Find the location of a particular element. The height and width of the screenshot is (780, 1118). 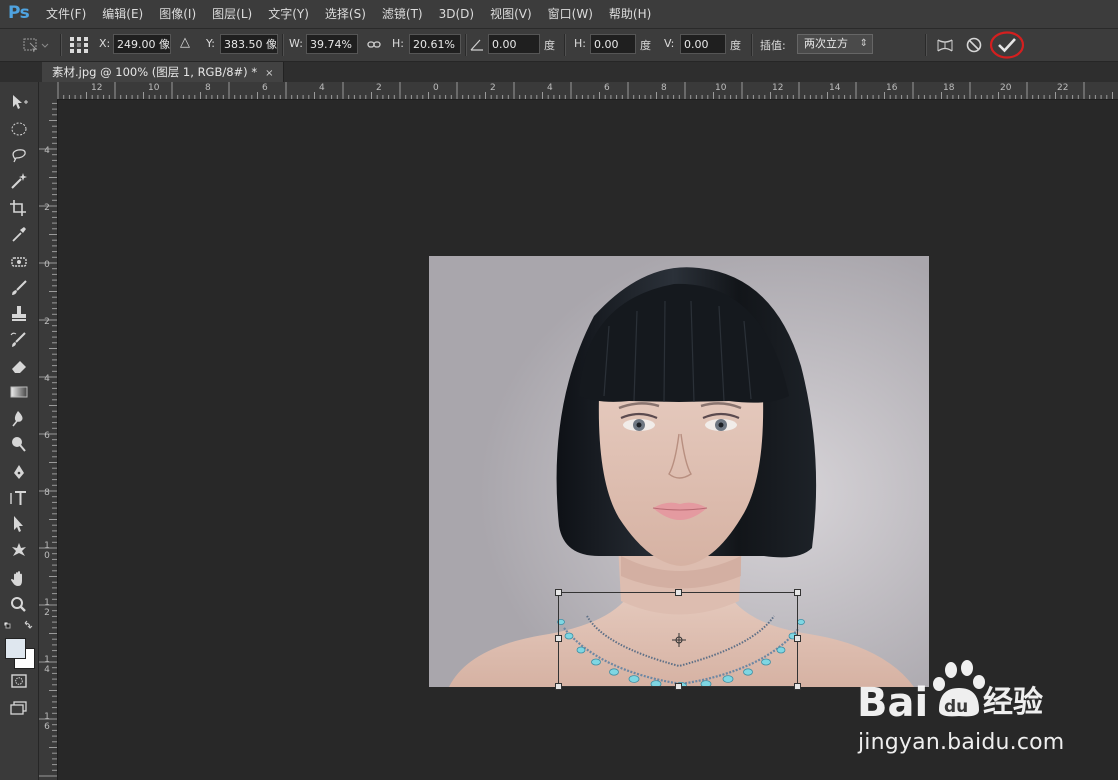

eraser-tool-icon is located at coordinates (19, 366).